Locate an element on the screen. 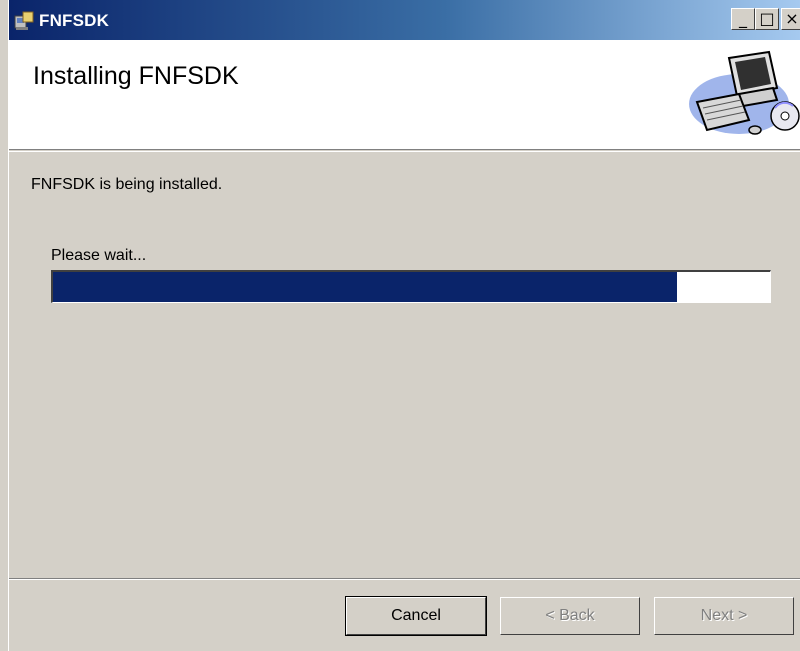 The height and width of the screenshot is (651, 800). next-button: Next > is located at coordinates (724, 616).